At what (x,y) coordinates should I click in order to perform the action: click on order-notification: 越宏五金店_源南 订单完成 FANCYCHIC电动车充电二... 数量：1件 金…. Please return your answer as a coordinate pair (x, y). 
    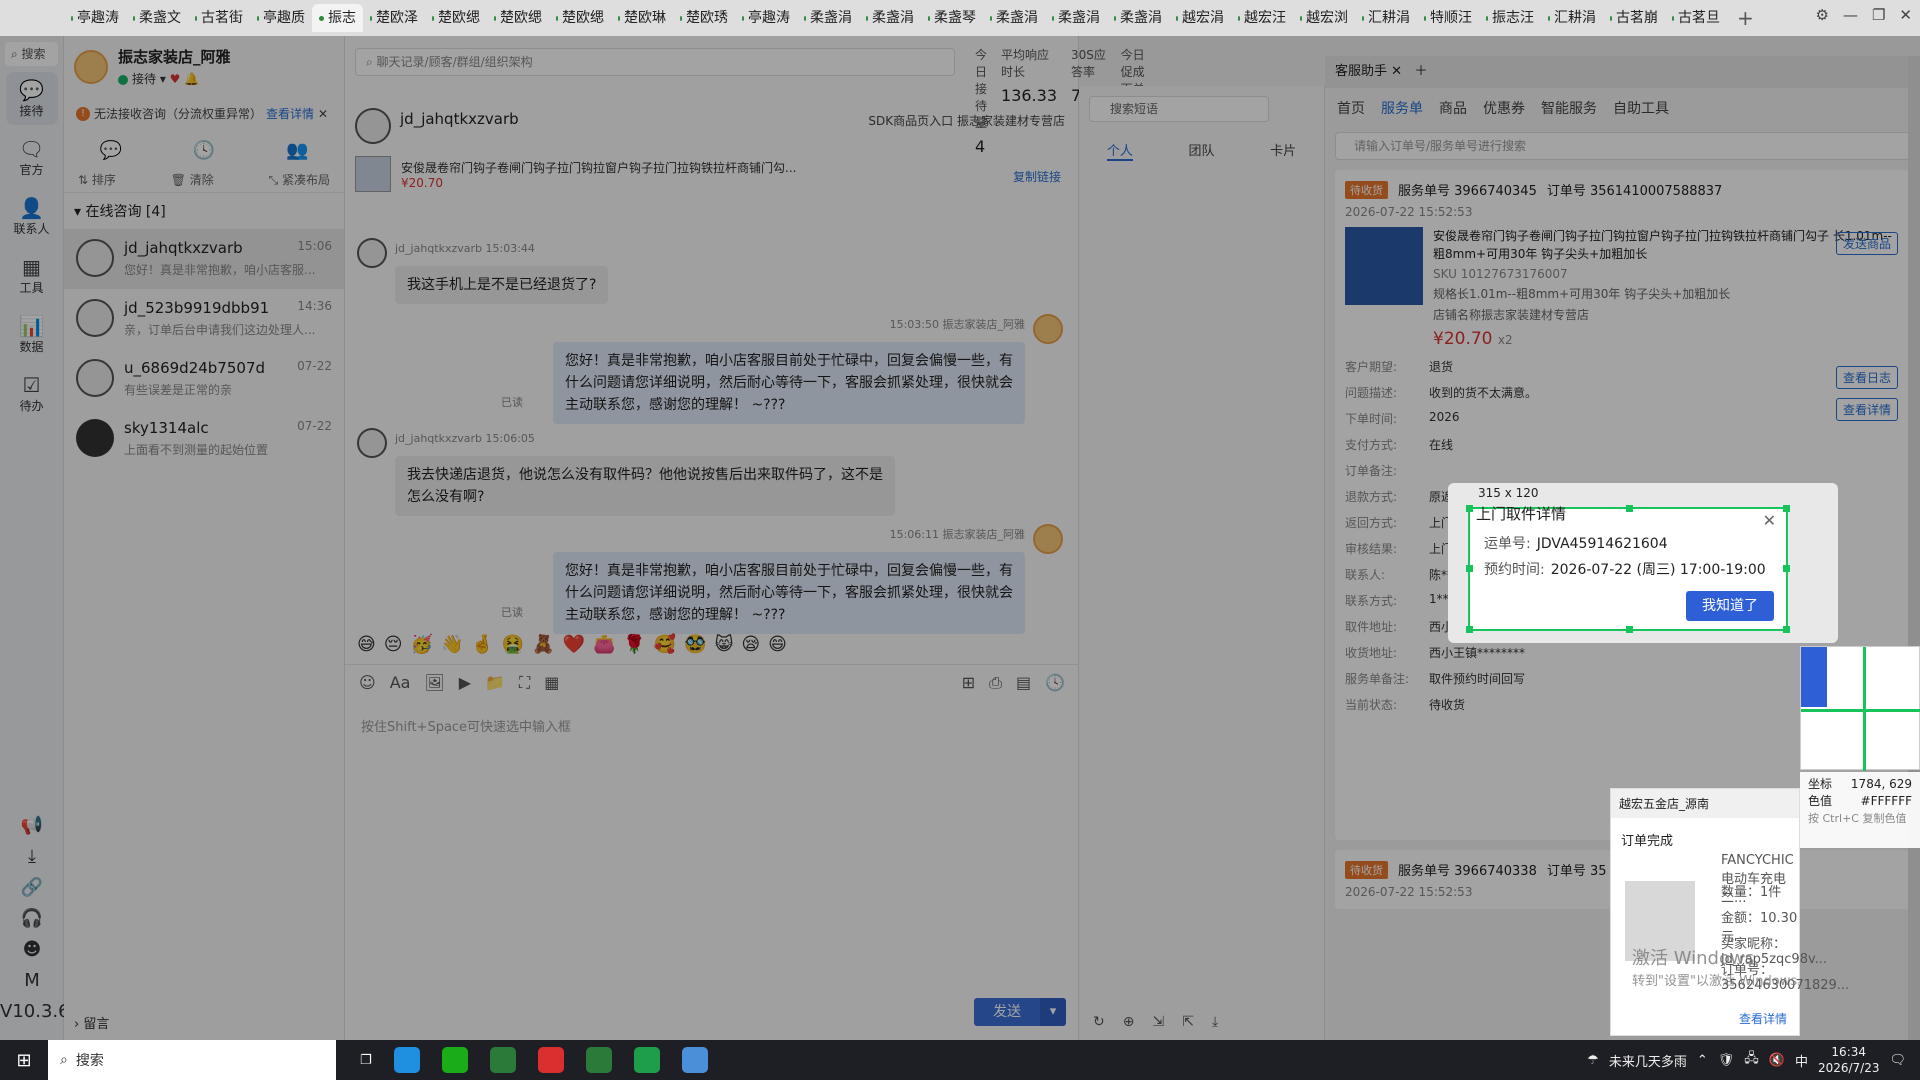
    Looking at the image, I should click on (1729, 912).